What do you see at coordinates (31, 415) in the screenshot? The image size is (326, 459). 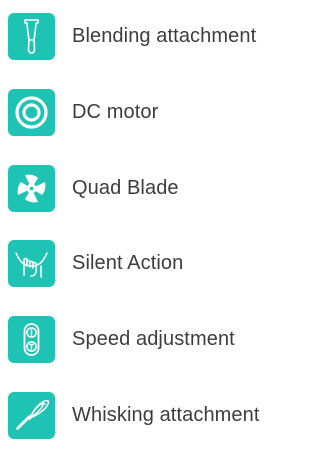 I see `whisk-icon` at bounding box center [31, 415].